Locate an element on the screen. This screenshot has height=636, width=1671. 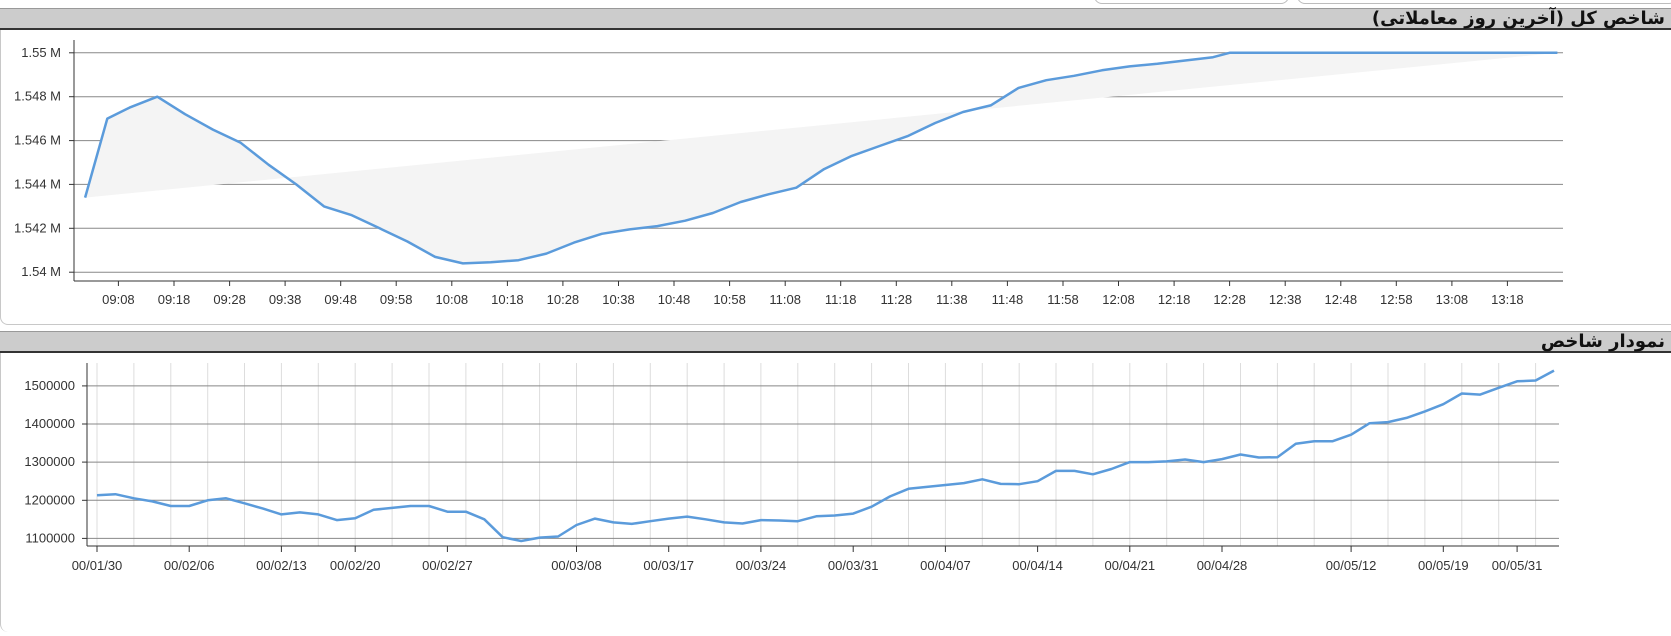
x-tick-label: 09:18 is located at coordinates (174, 299).